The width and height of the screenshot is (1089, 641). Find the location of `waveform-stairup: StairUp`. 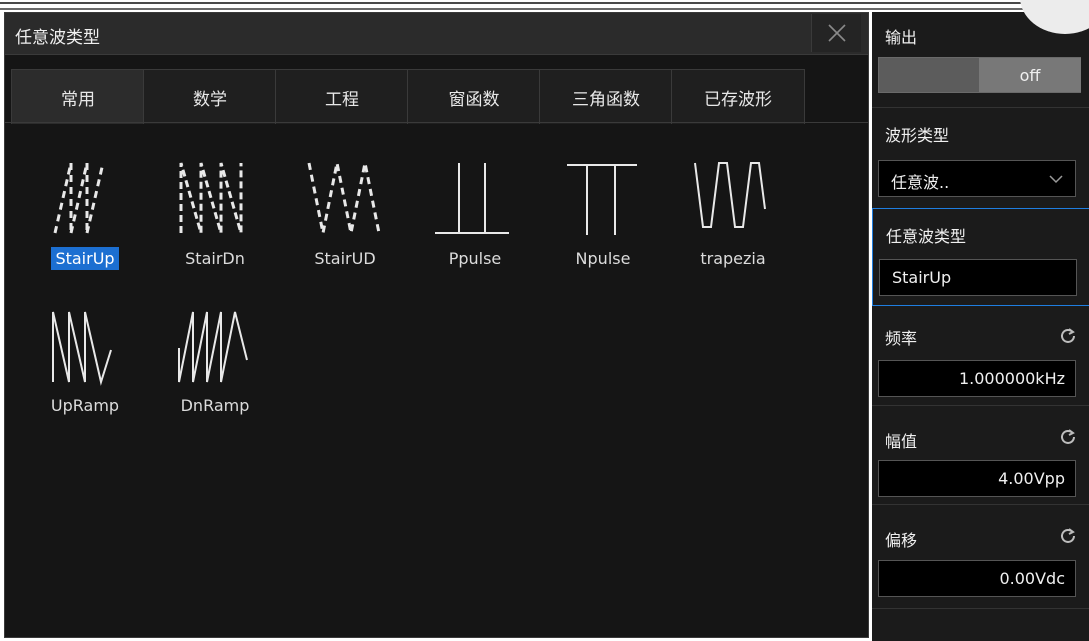

waveform-stairup: StairUp is located at coordinates (85, 228).